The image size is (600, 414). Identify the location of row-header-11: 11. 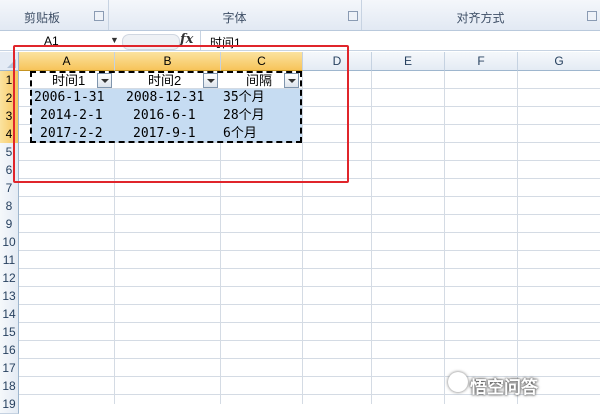
(9, 260).